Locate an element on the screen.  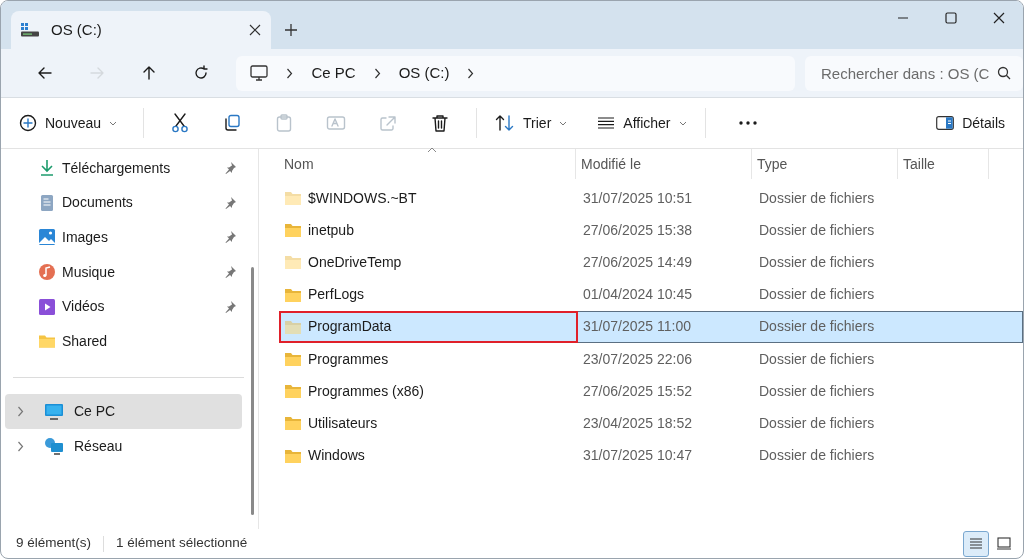
search-icon is located at coordinates (1004, 73).